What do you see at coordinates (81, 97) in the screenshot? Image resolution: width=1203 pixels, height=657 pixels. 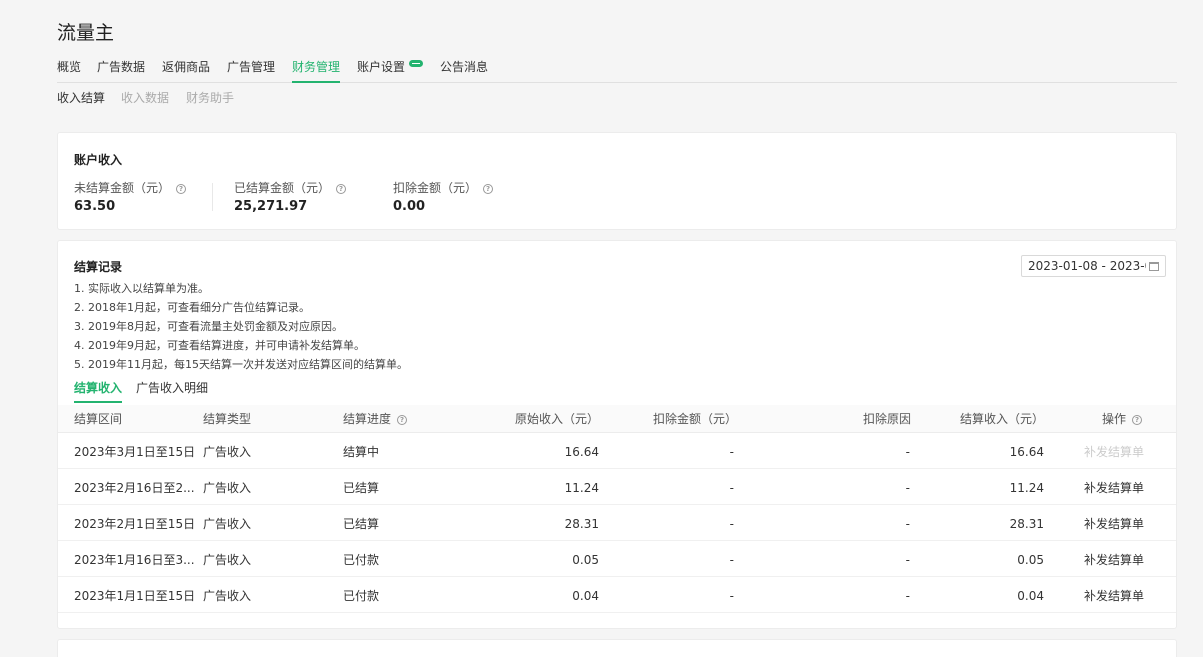 I see `subtab-income-settlement: 收入结算` at bounding box center [81, 97].